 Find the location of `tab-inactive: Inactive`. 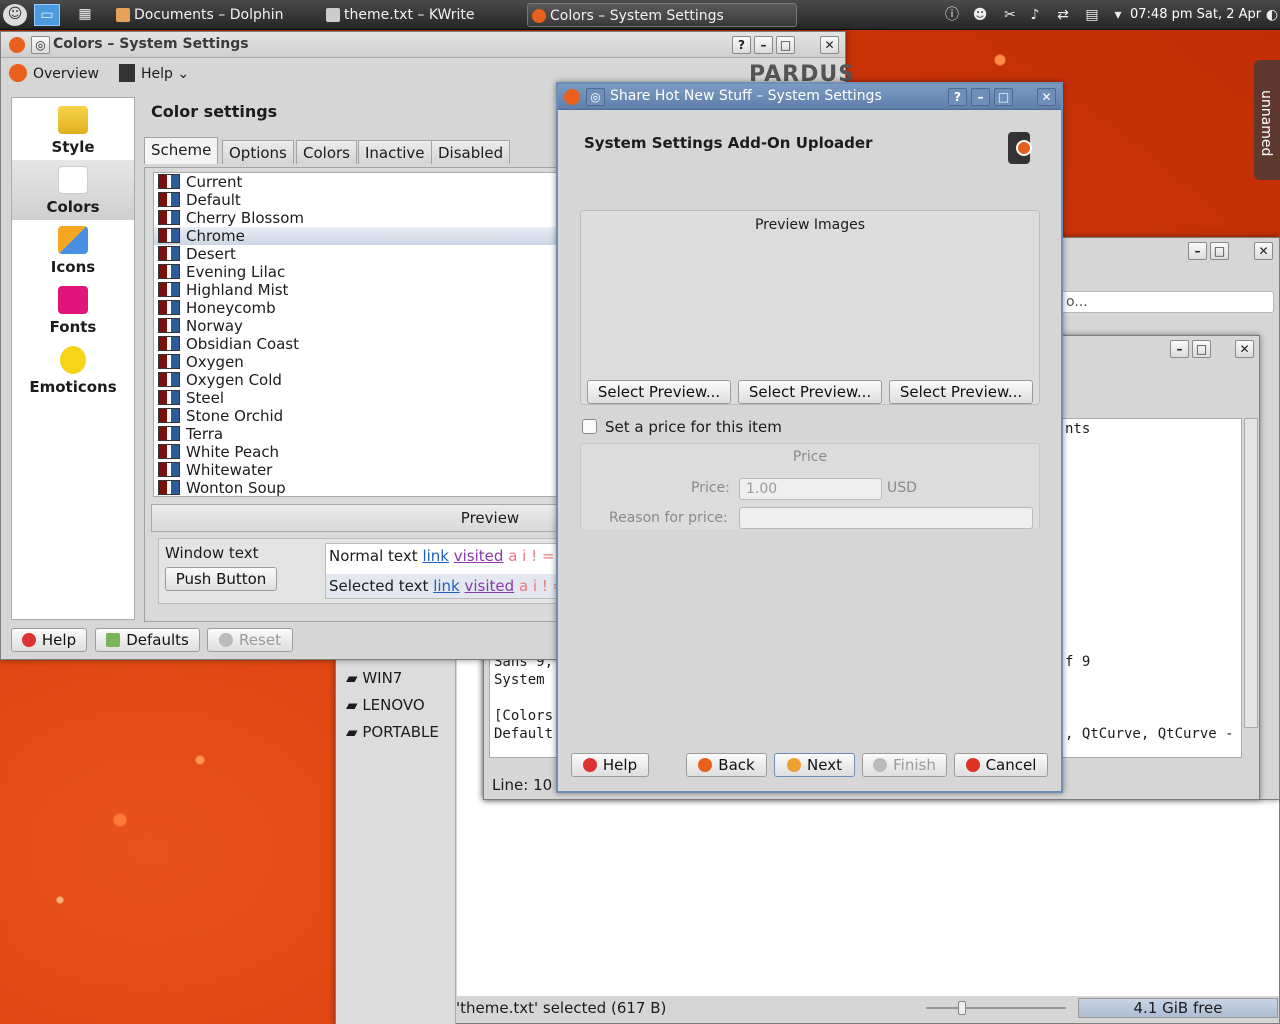

tab-inactive: Inactive is located at coordinates (395, 152).